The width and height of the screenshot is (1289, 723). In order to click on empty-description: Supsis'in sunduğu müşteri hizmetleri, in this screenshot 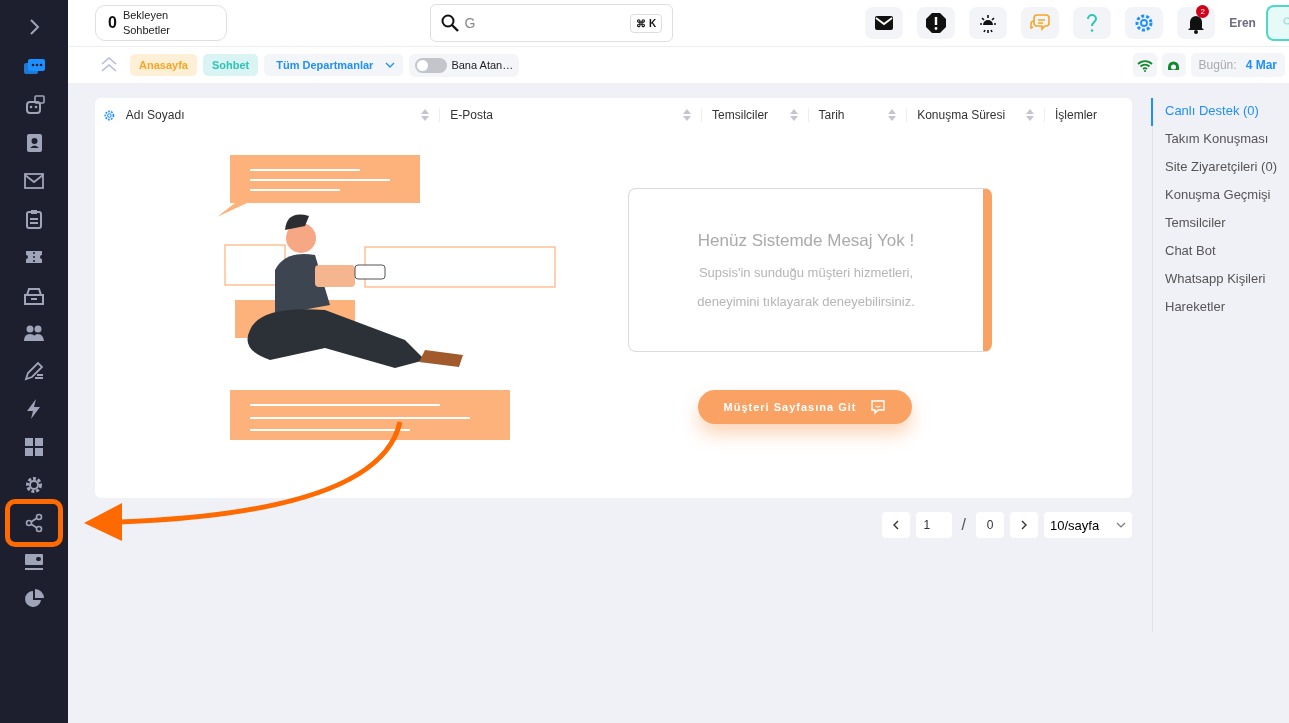, I will do `click(806, 272)`.